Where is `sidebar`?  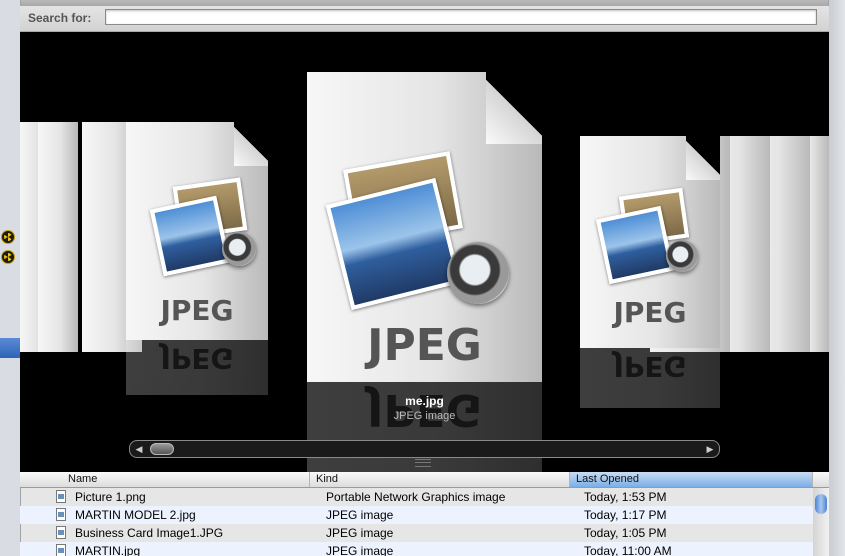
sidebar is located at coordinates (10, 278).